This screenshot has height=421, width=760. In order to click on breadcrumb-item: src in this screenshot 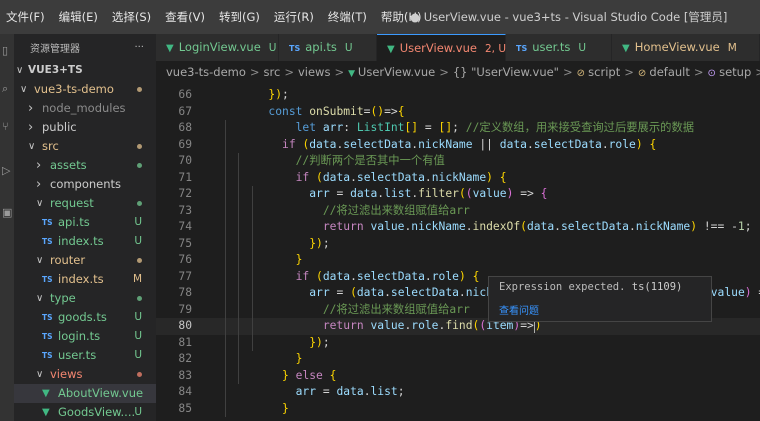, I will do `click(272, 72)`.